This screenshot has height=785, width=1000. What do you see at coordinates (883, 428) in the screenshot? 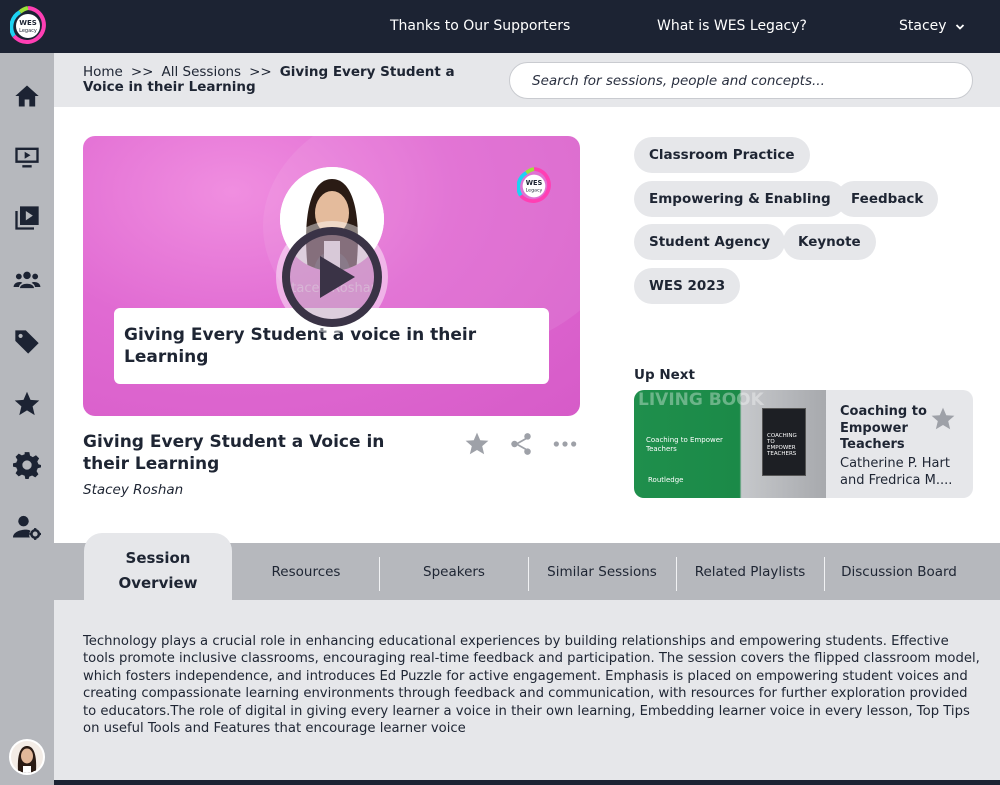
I see `up-next-title: Coaching to Empower Teachers` at bounding box center [883, 428].